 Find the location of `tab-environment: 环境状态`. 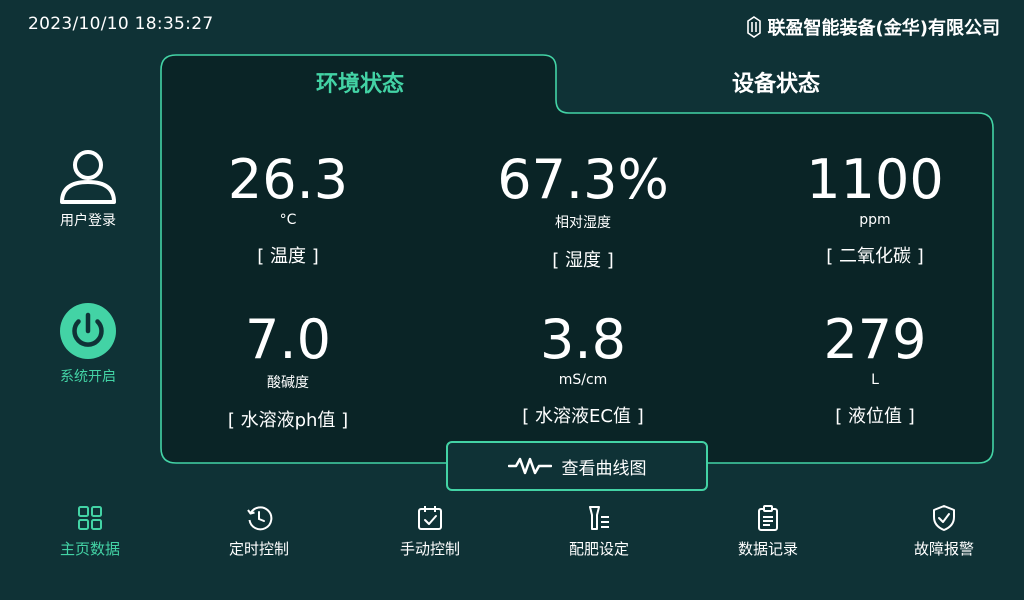

tab-environment: 环境状态 is located at coordinates (360, 82).